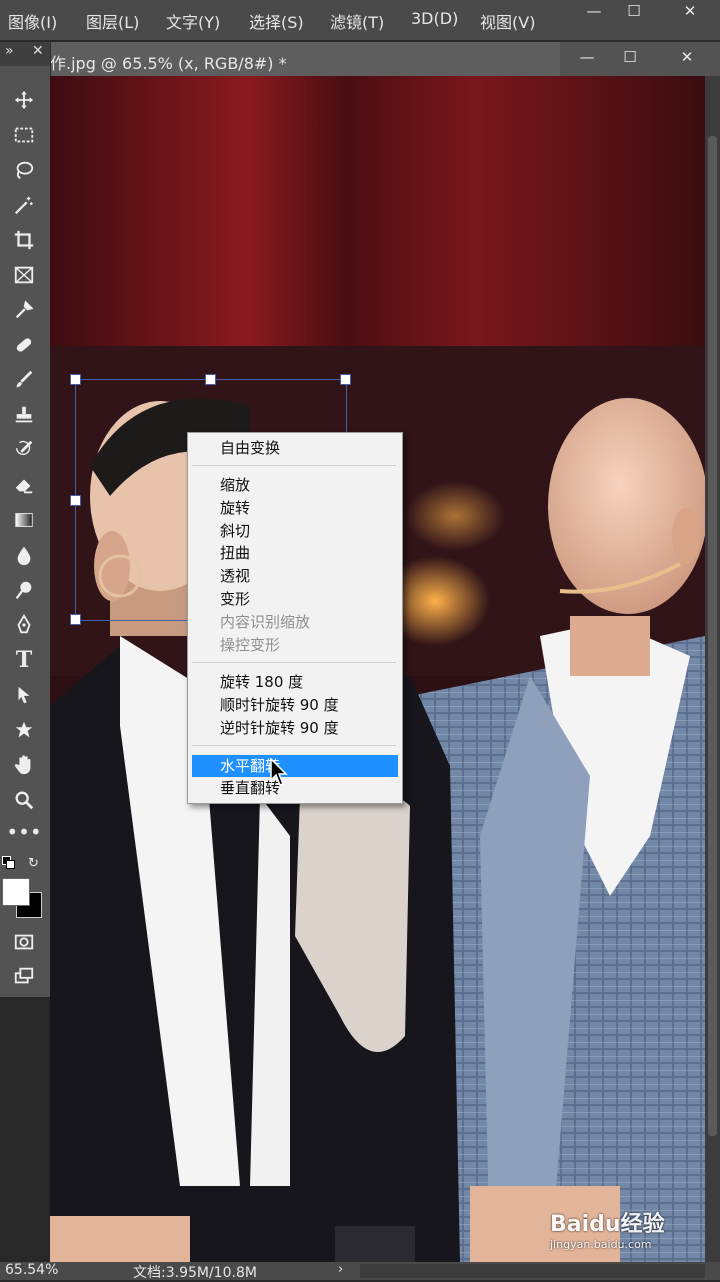  What do you see at coordinates (634, 11) in the screenshot?
I see `maximize-icon: ☐` at bounding box center [634, 11].